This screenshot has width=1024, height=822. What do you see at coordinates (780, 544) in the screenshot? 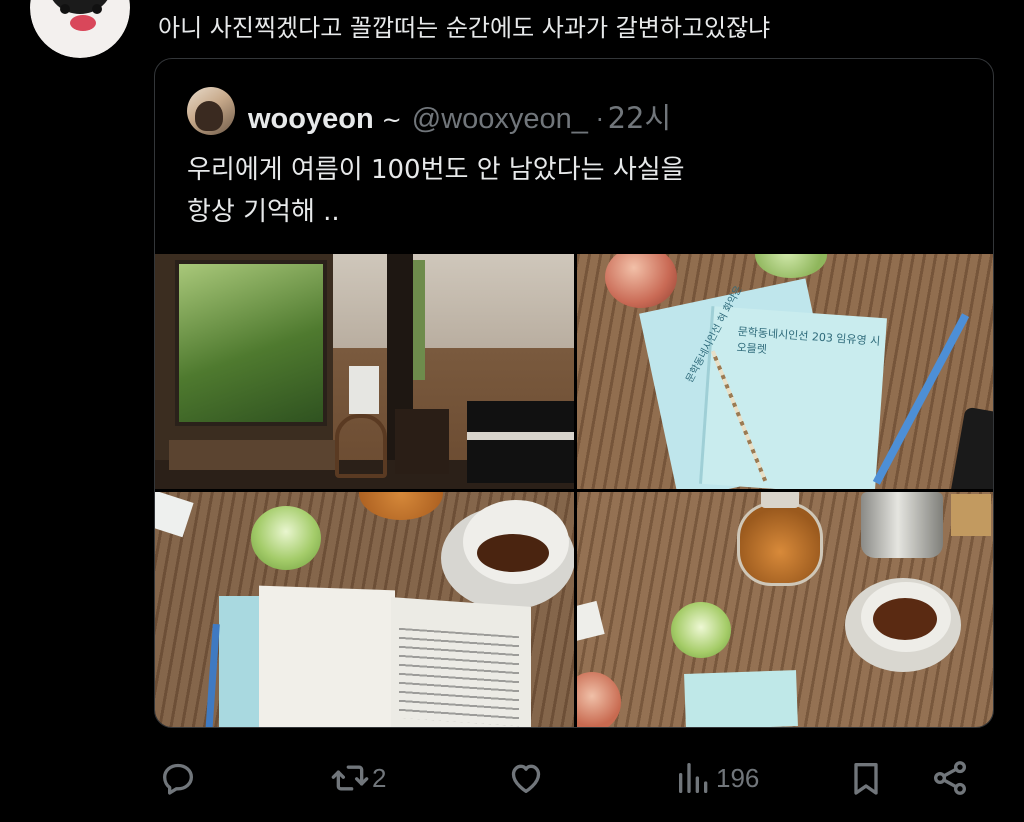
I see `honey-pot` at bounding box center [780, 544].